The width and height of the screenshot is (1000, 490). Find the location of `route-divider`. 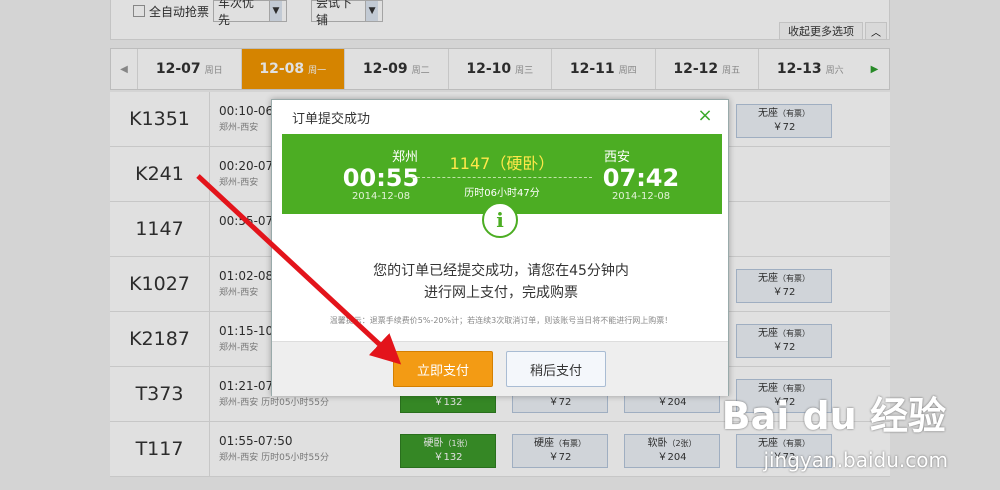

route-divider is located at coordinates (502, 177).